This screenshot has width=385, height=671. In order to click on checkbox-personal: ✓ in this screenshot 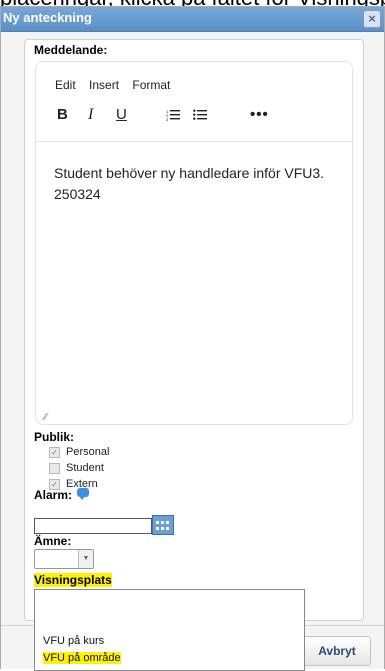, I will do `click(54, 452)`.